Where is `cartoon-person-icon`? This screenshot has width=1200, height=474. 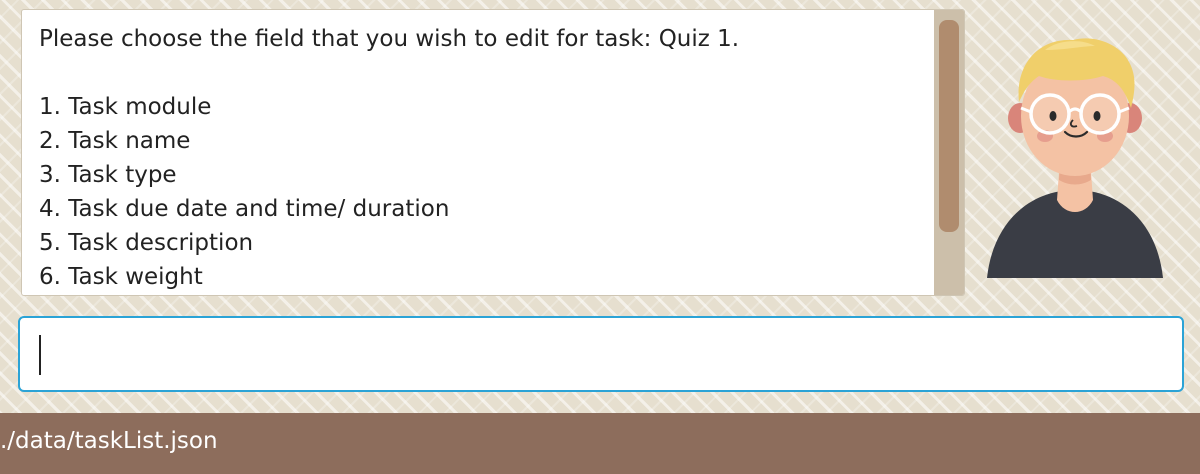
cartoon-person-icon is located at coordinates (1075, 158).